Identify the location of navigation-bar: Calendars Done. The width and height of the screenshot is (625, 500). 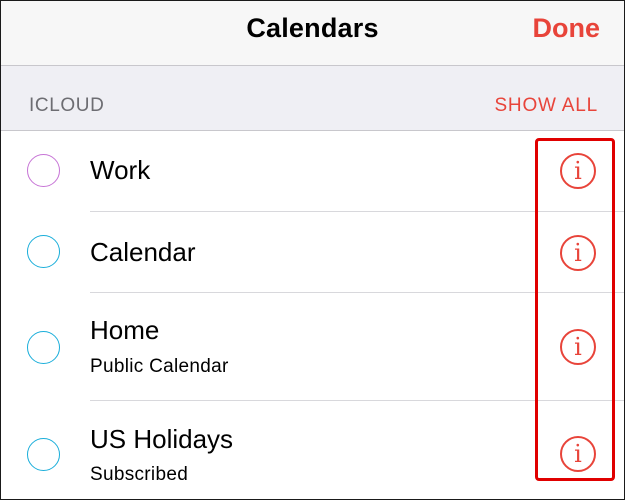
(312, 33).